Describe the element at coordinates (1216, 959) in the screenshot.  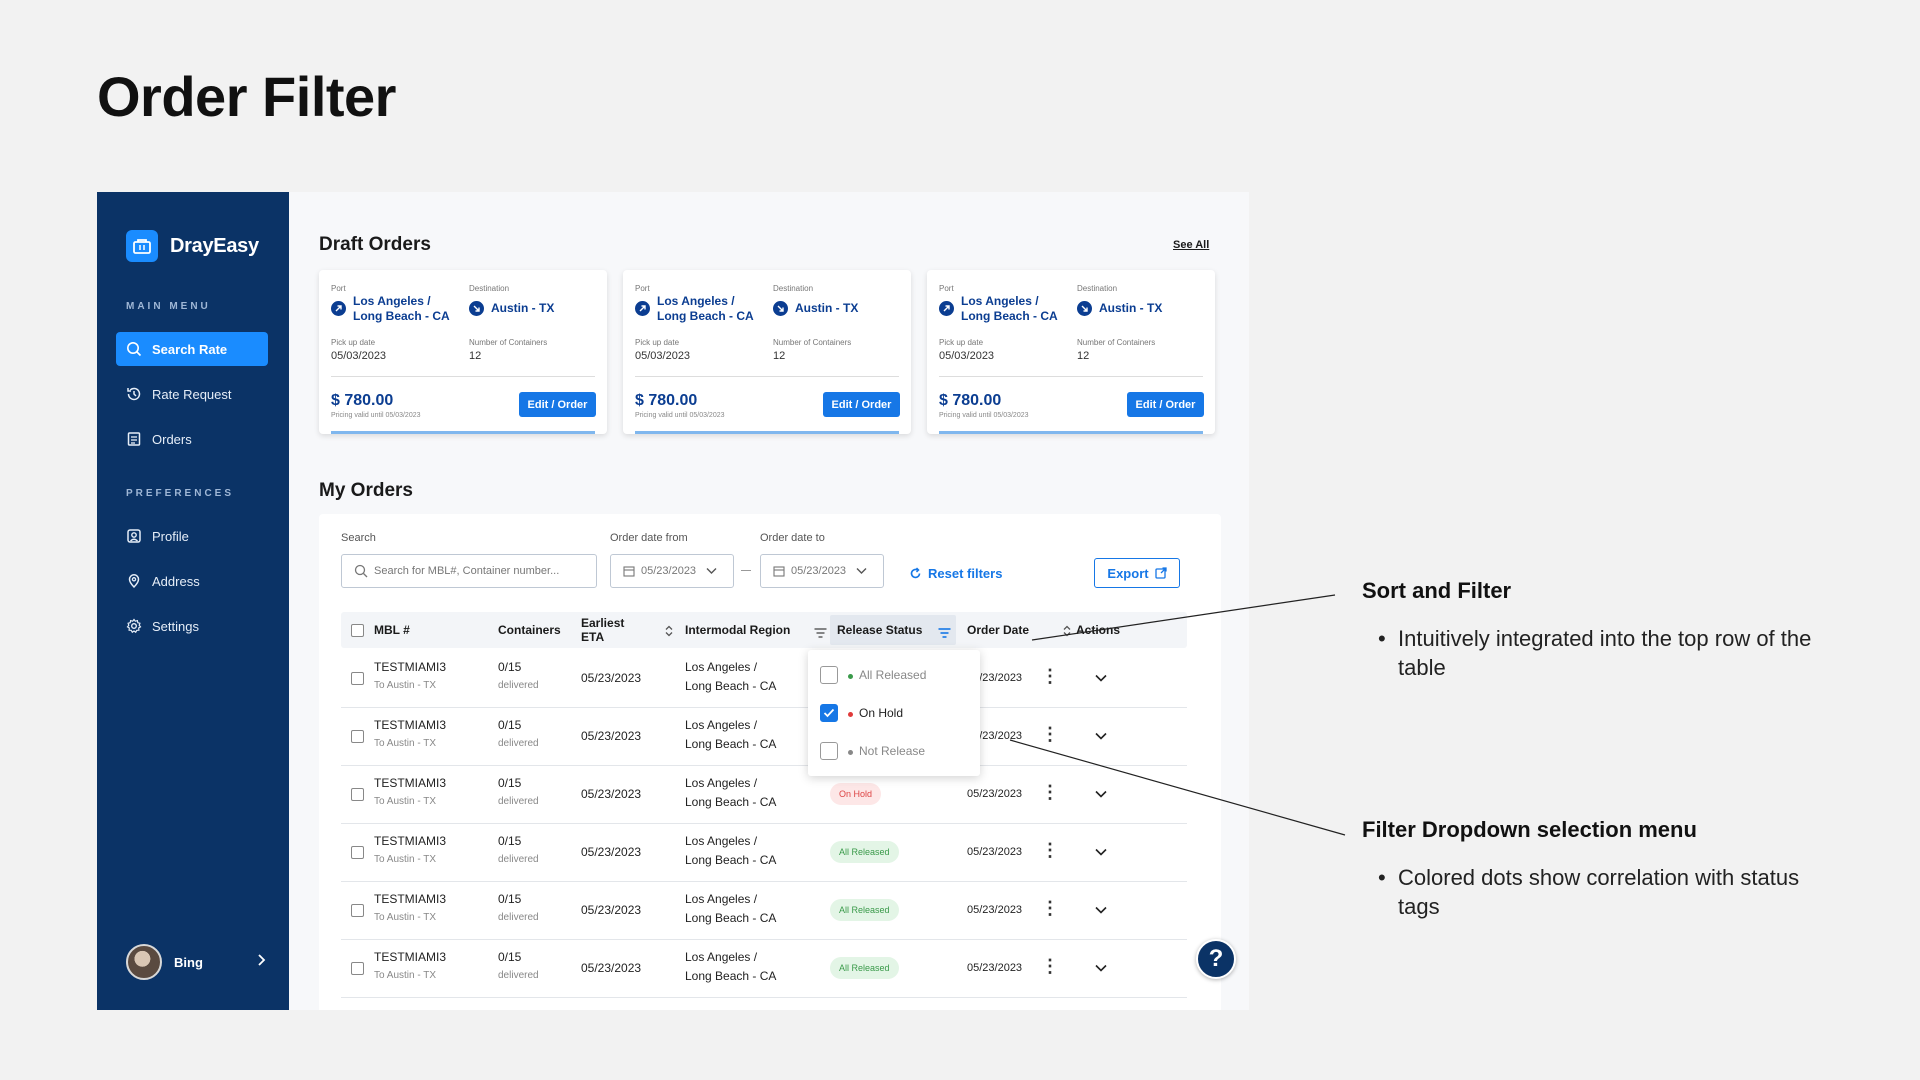
I see `help-button: ?` at that location.